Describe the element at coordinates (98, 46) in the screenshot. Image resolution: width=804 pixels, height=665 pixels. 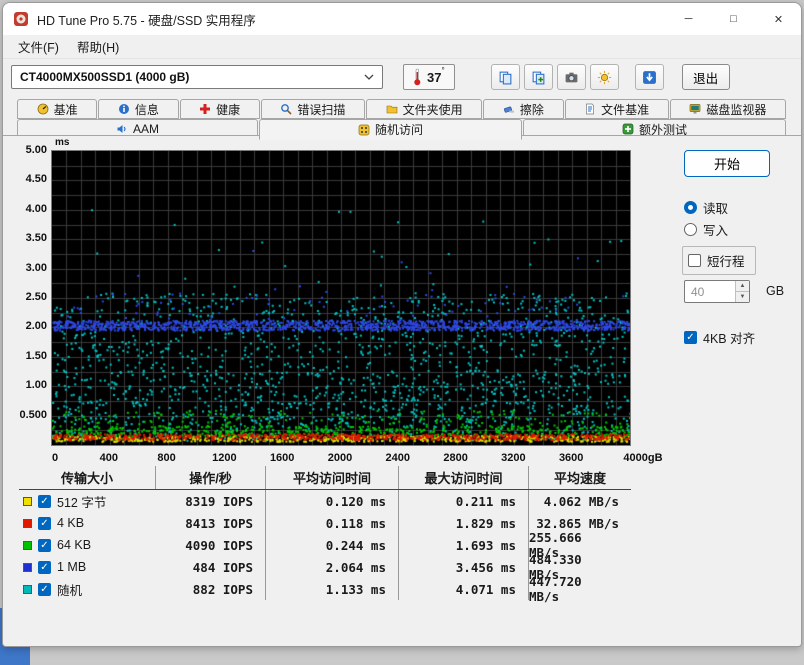
I see `menu-help: 帮助(H)` at that location.